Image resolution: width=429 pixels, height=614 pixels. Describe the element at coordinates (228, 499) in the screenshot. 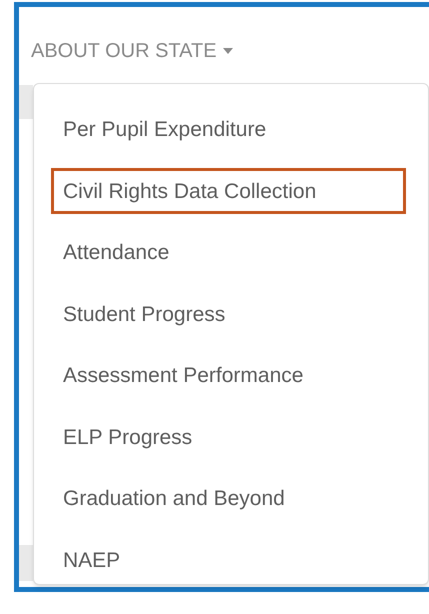

I see `menu-item: Graduation and Beyond` at that location.